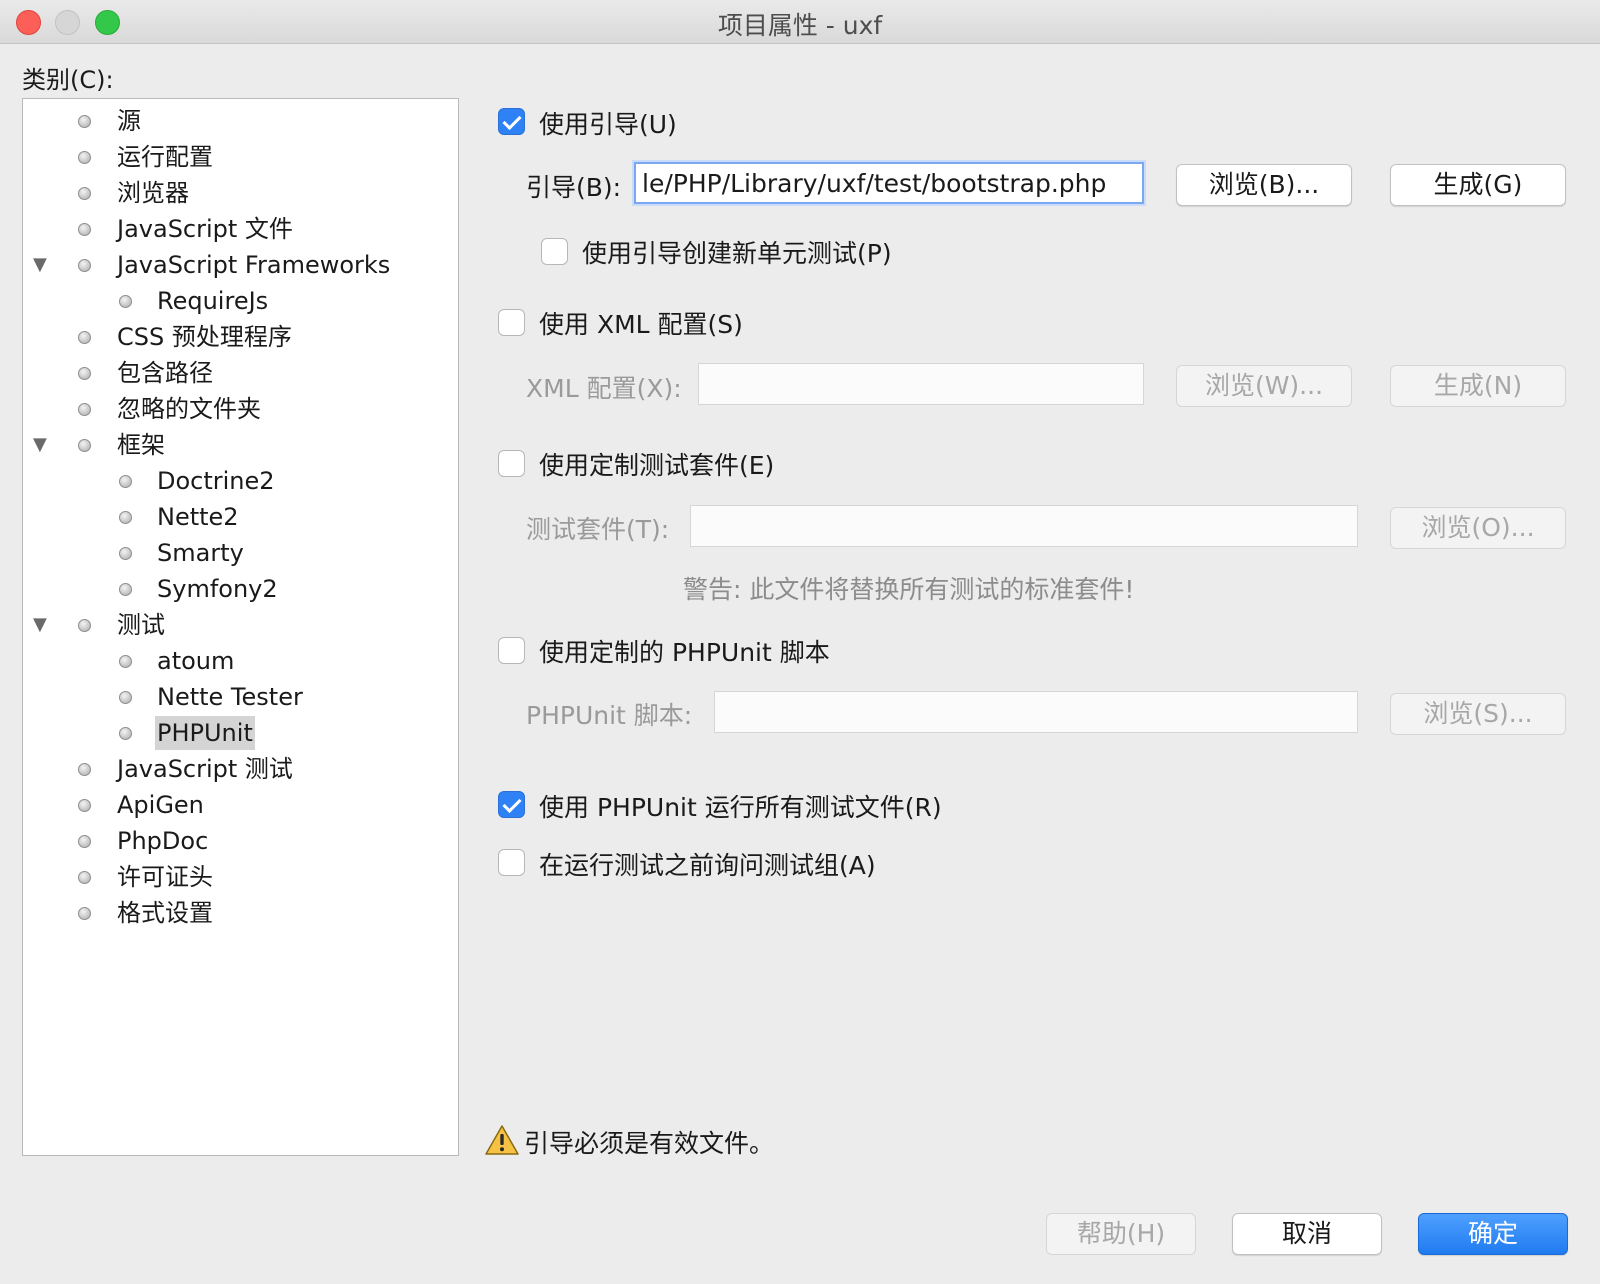 The image size is (1600, 1284). I want to click on bootstrap-path-input, so click(889, 183).